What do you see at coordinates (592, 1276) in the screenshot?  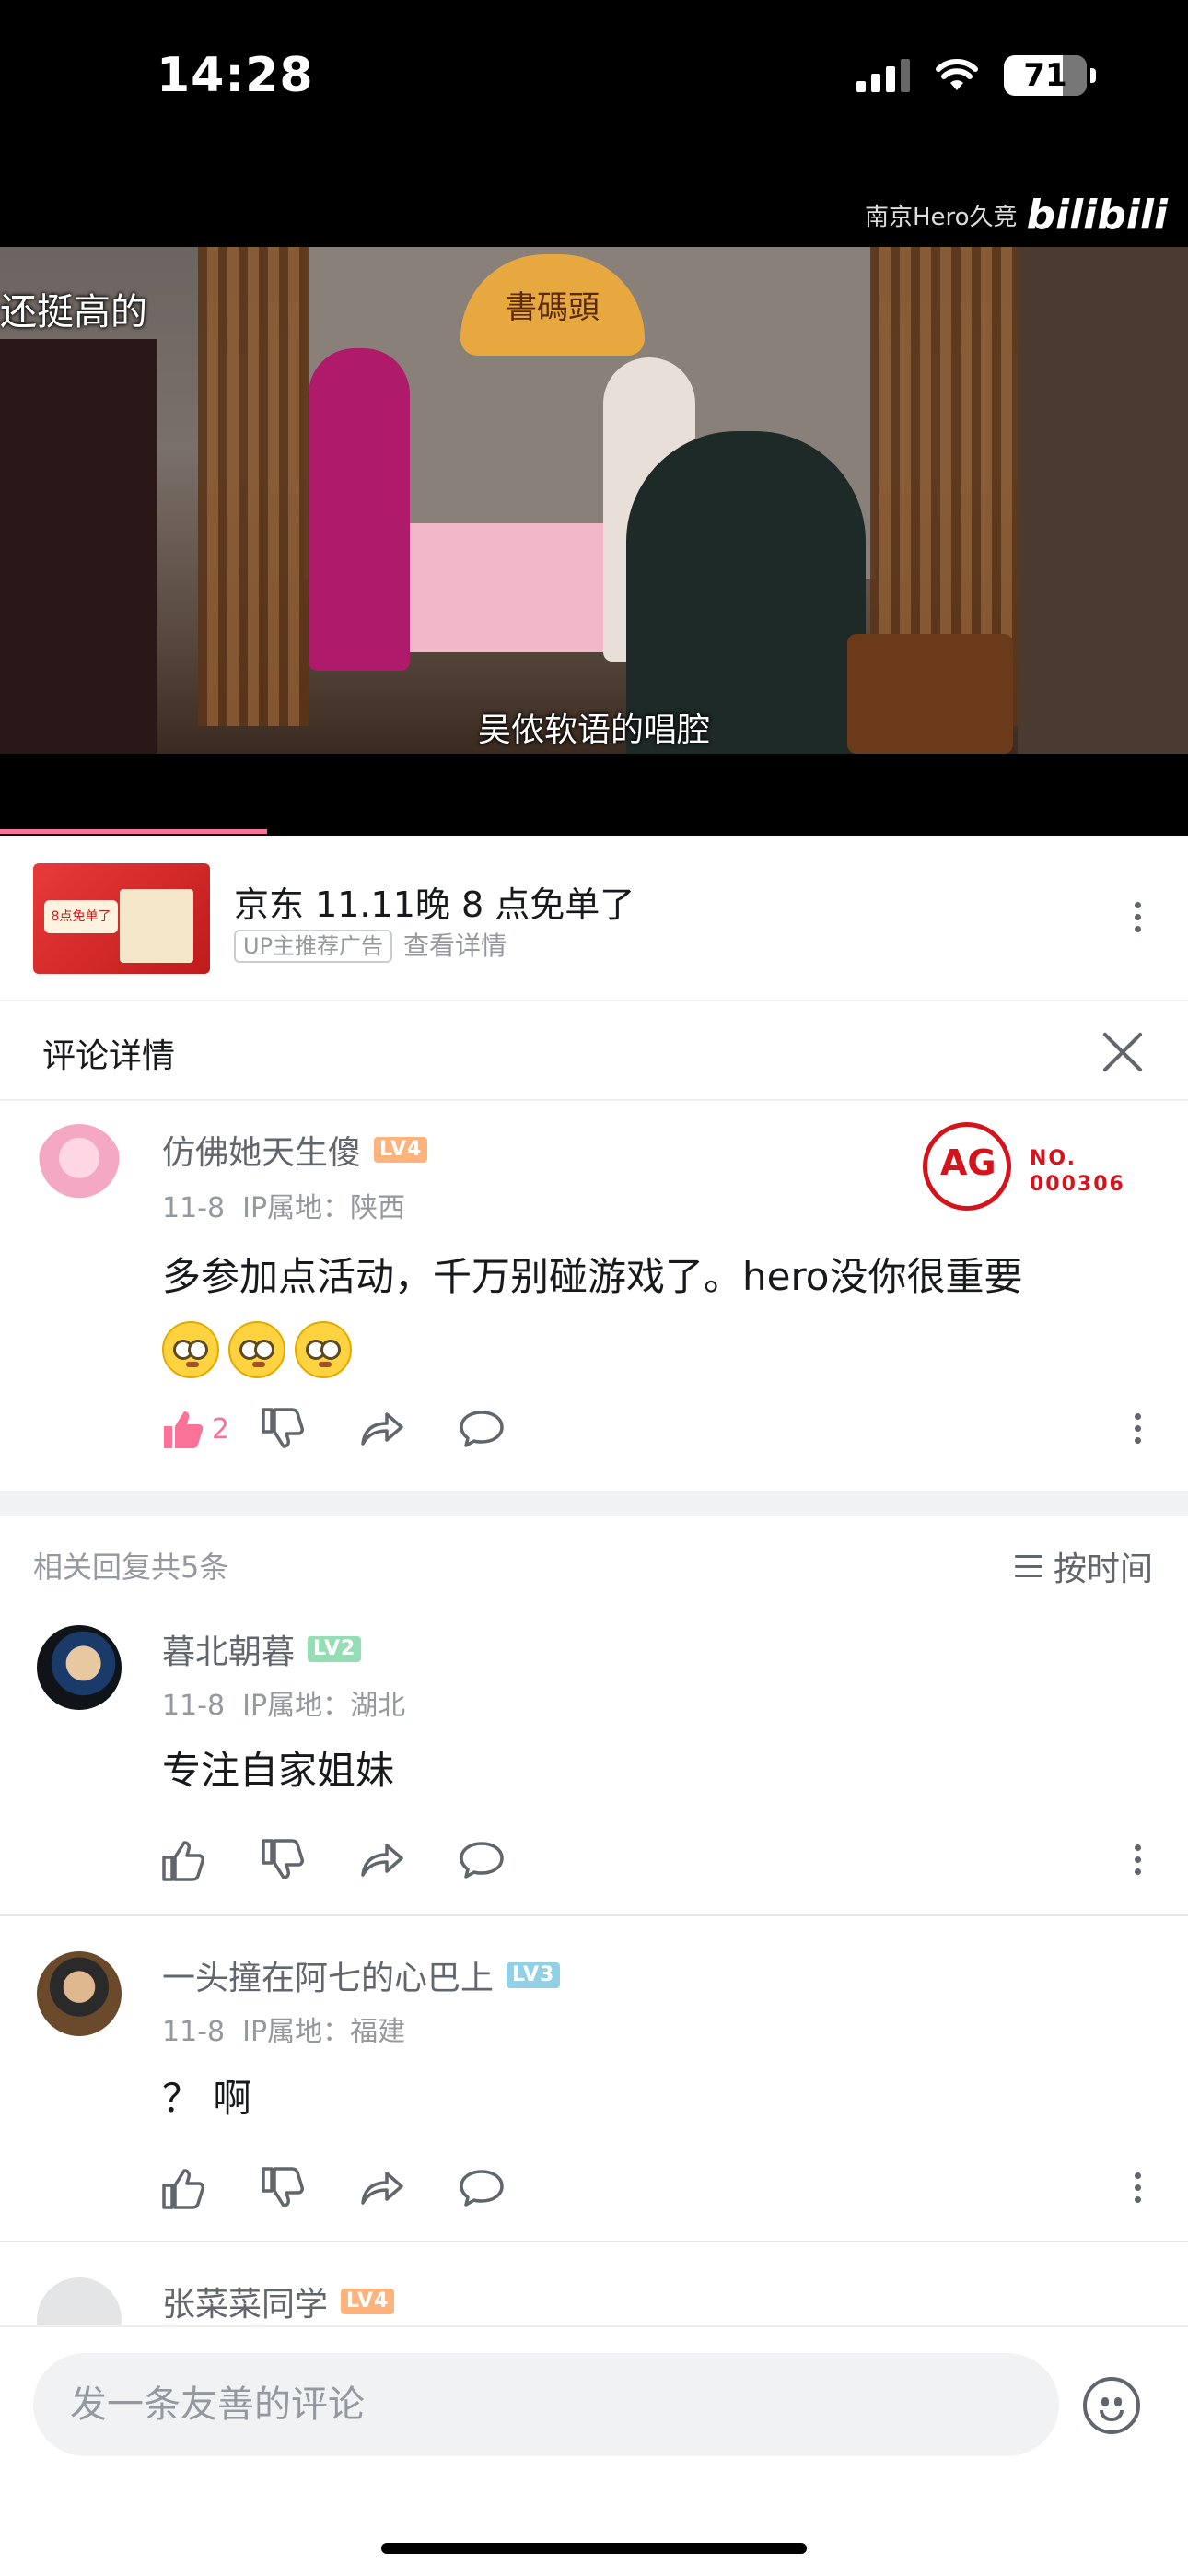 I see `comment-body: 多参加点活动，千万别碰游戏了。hero没你很重要` at bounding box center [592, 1276].